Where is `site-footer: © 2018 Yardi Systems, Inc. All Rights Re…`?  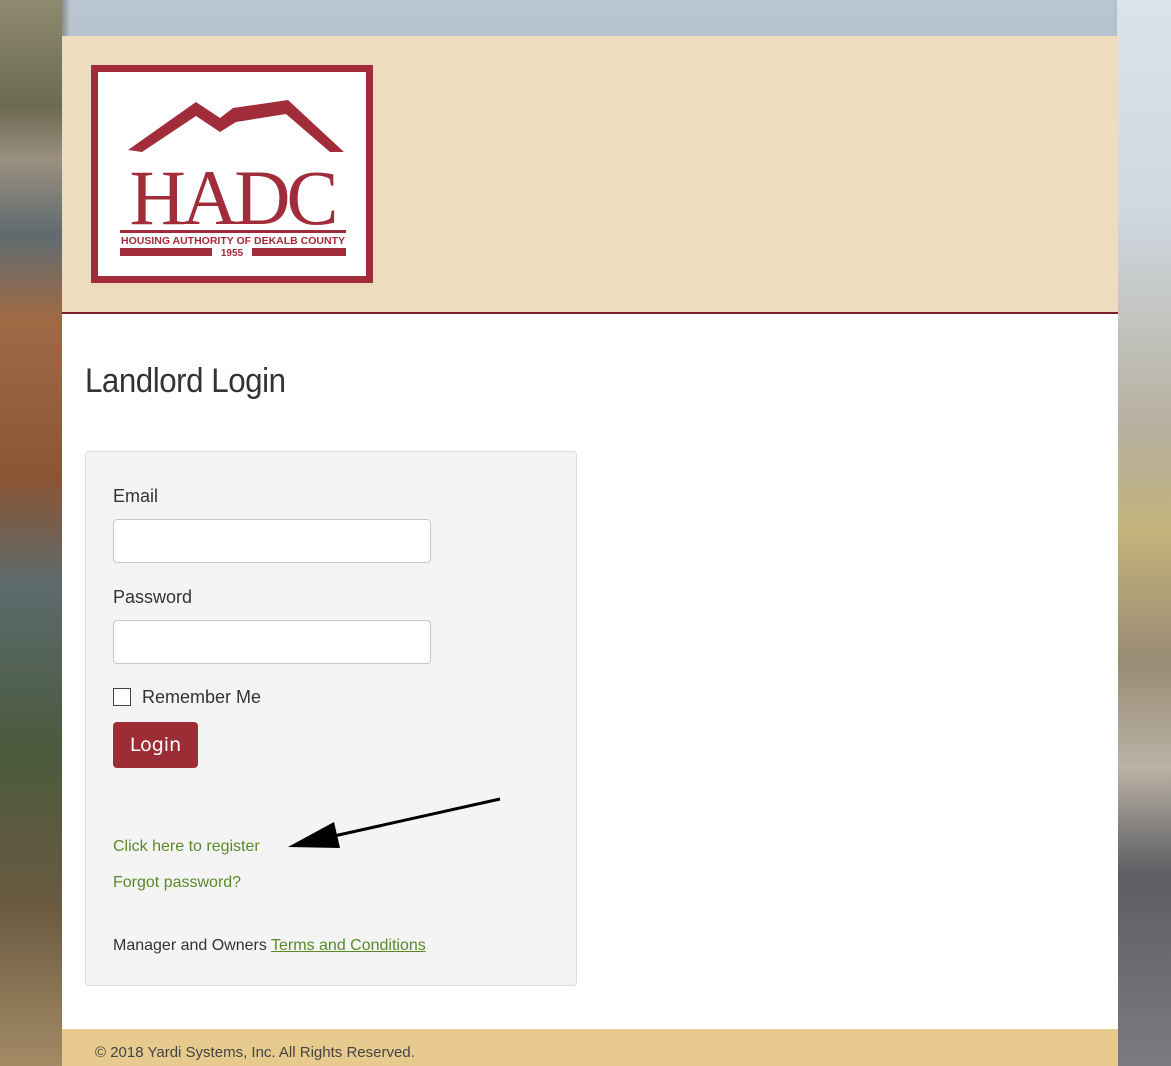 site-footer: © 2018 Yardi Systems, Inc. All Rights Re… is located at coordinates (590, 1047).